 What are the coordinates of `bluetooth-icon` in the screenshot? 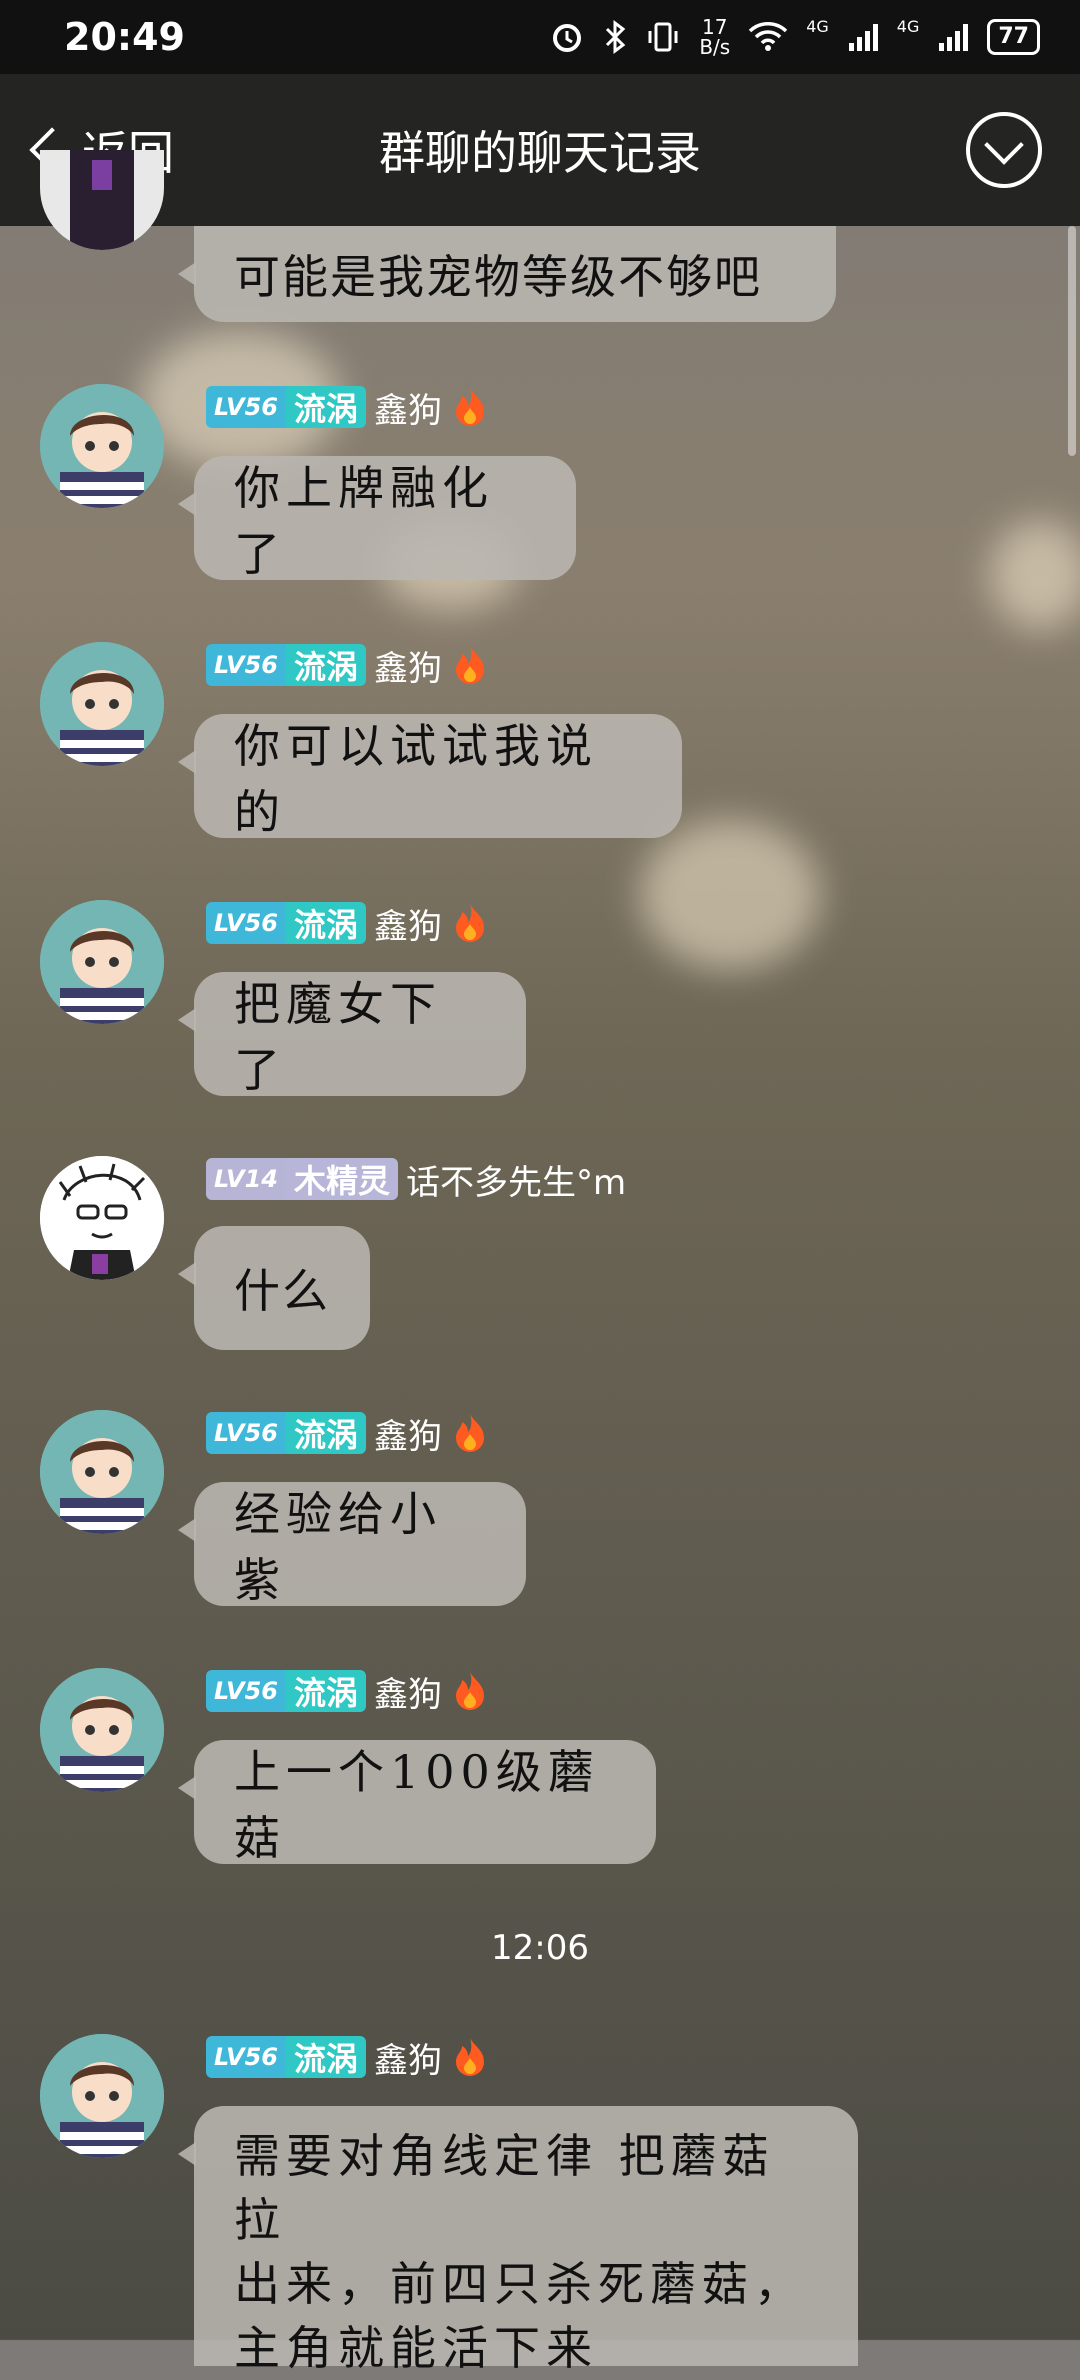 It's located at (616, 37).